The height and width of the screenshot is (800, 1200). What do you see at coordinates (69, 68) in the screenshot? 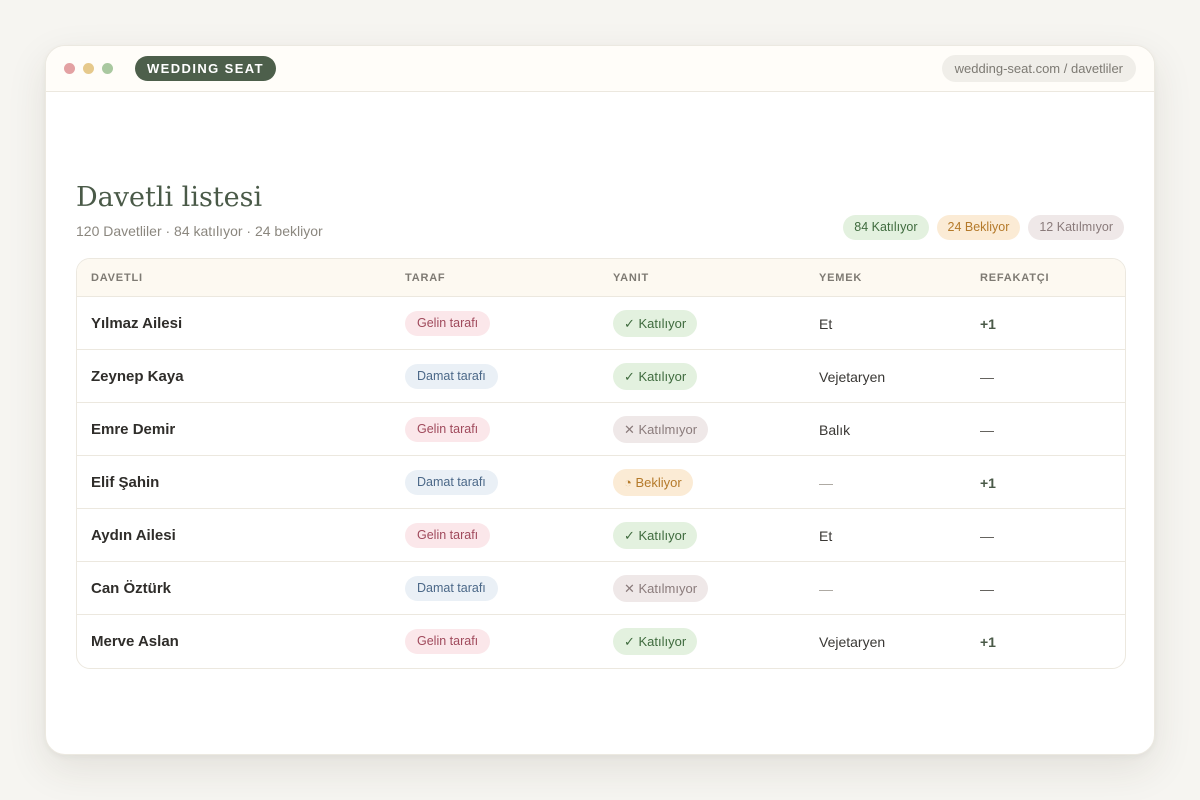
I see `close-window-button` at bounding box center [69, 68].